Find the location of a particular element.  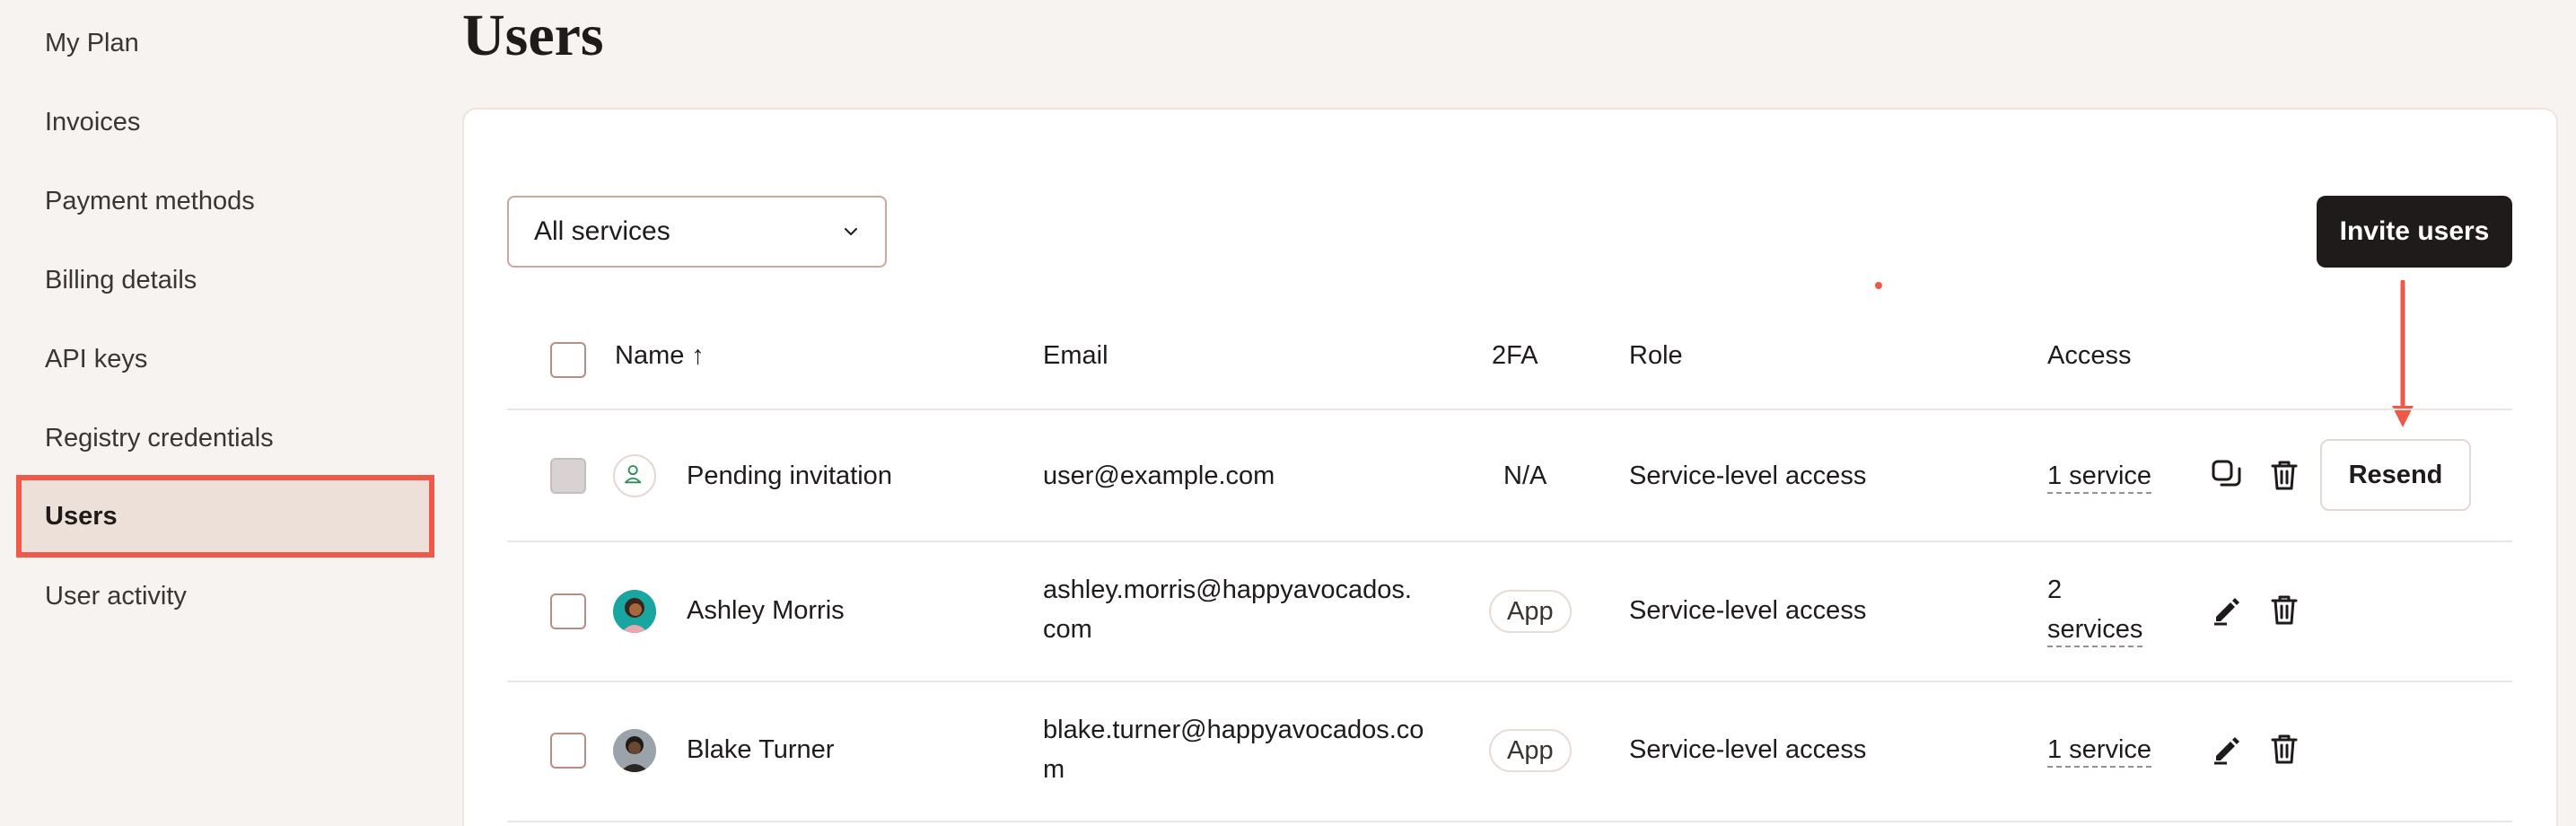

annotation-dot is located at coordinates (1878, 285).